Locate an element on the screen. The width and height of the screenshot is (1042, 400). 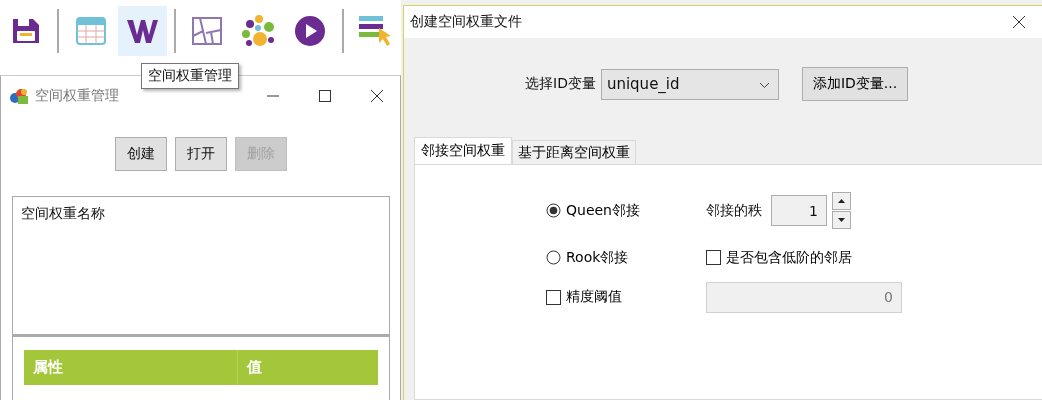
table-icon is located at coordinates (90, 31).